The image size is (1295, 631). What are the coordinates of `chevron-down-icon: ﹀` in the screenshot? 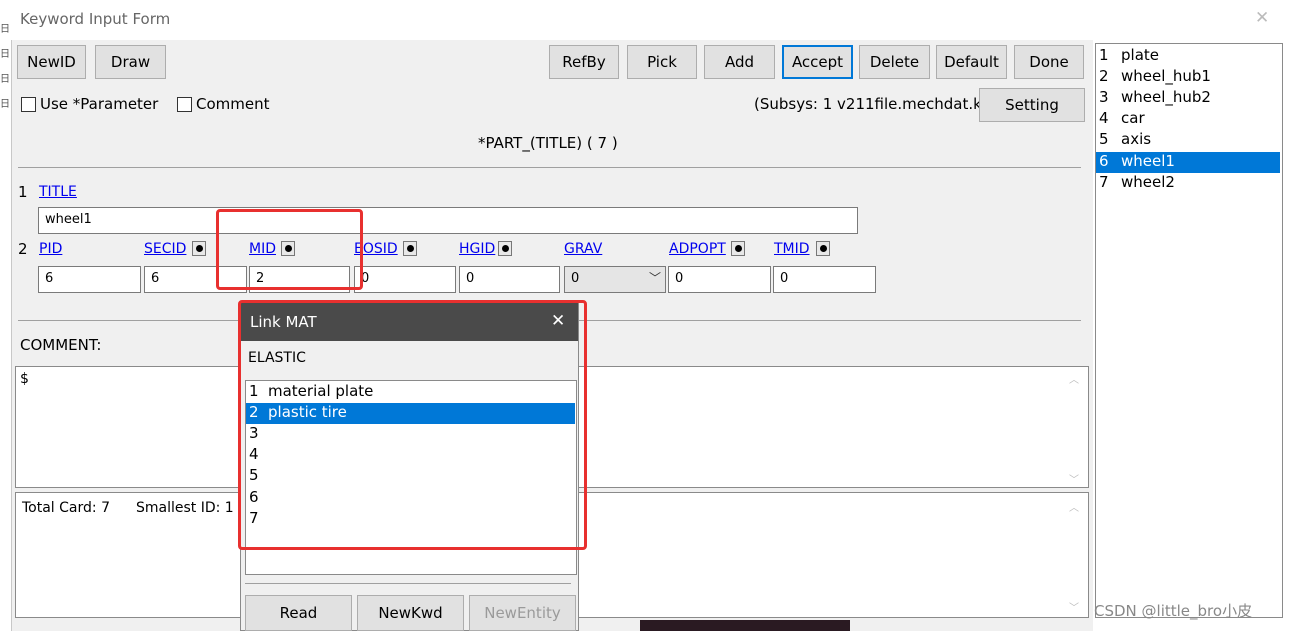 It's located at (655, 278).